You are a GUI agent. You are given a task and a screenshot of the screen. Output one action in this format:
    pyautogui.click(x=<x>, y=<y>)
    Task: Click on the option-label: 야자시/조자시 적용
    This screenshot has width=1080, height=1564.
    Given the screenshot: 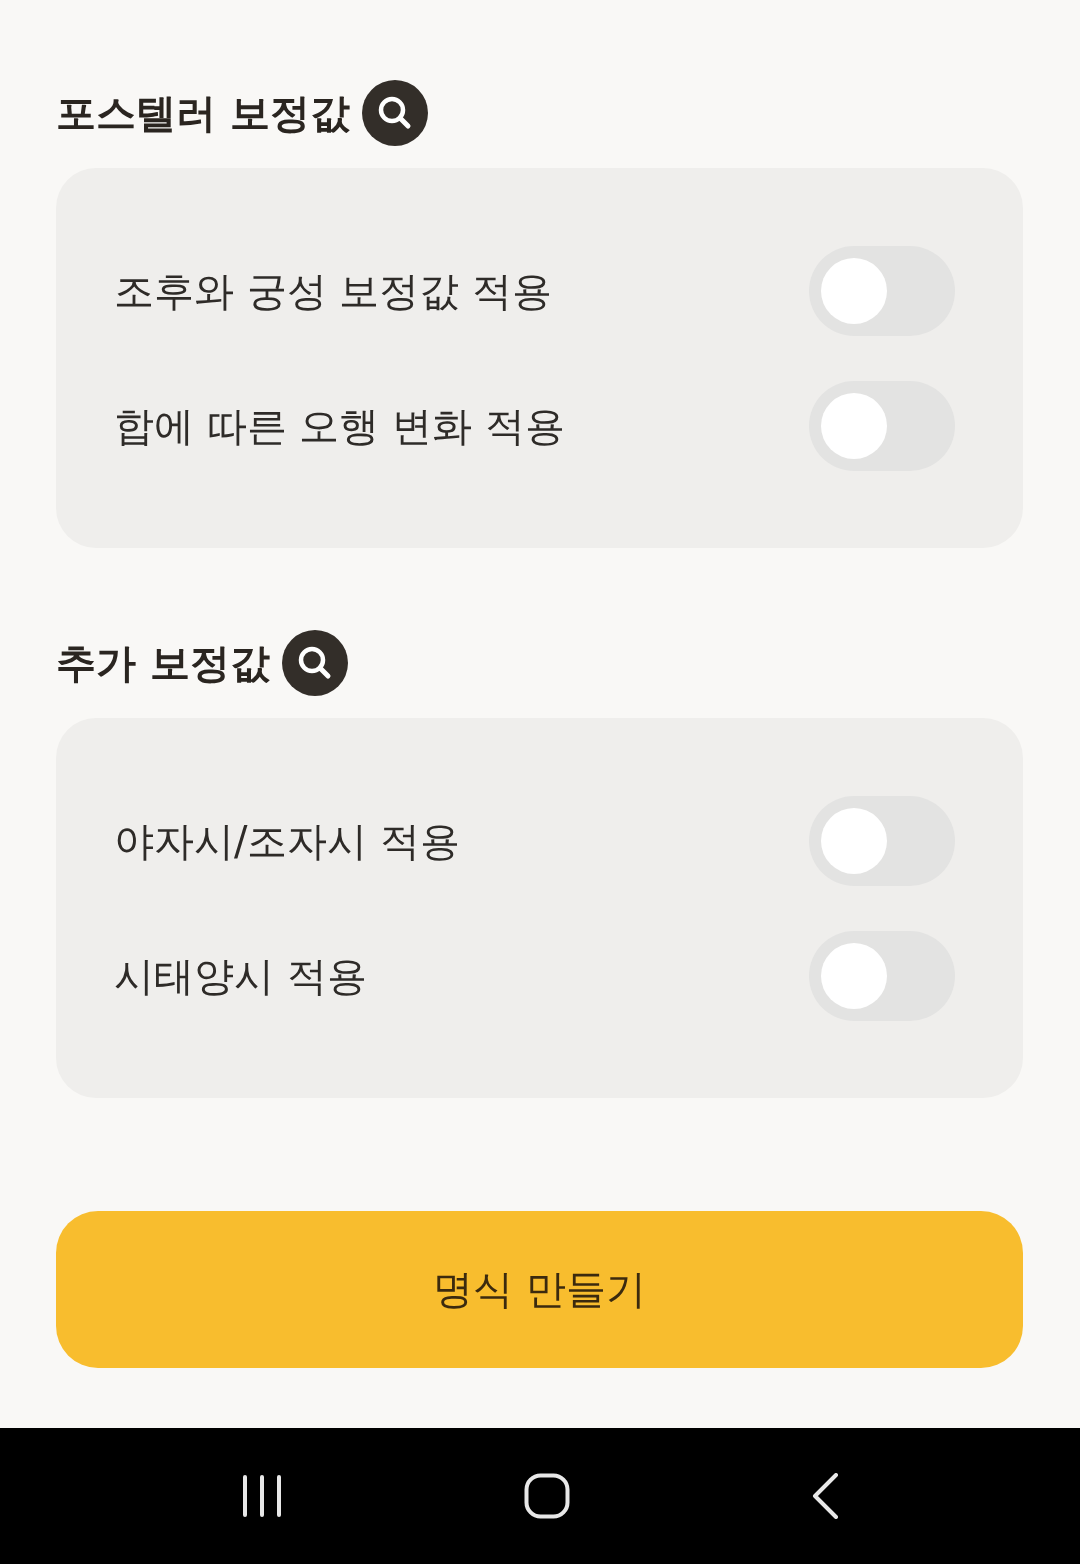 What is the action you would take?
    pyautogui.click(x=287, y=841)
    